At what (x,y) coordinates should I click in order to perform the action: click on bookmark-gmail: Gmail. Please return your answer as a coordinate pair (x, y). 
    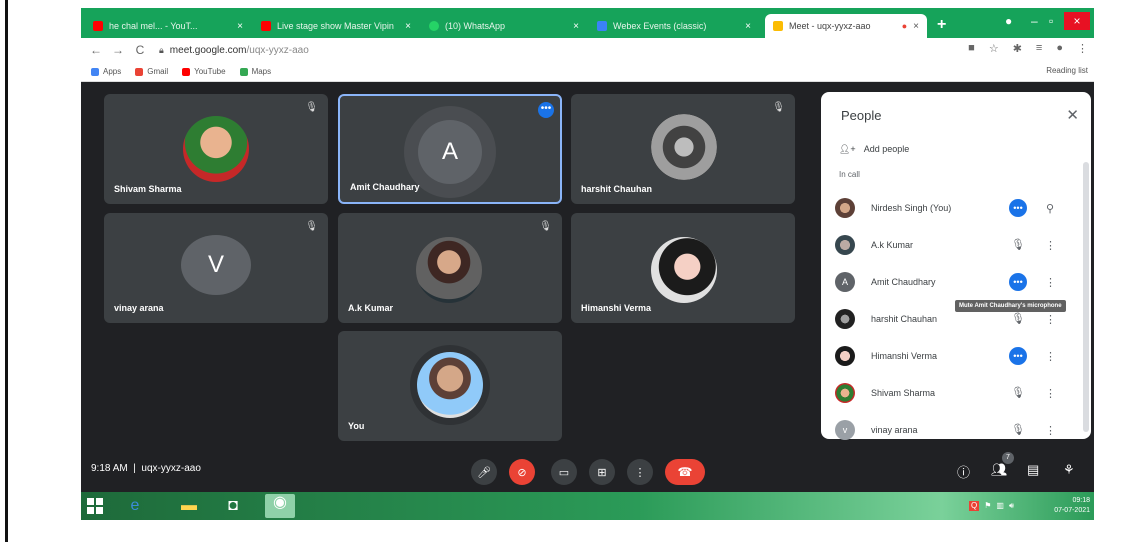
    Looking at the image, I should click on (151, 71).